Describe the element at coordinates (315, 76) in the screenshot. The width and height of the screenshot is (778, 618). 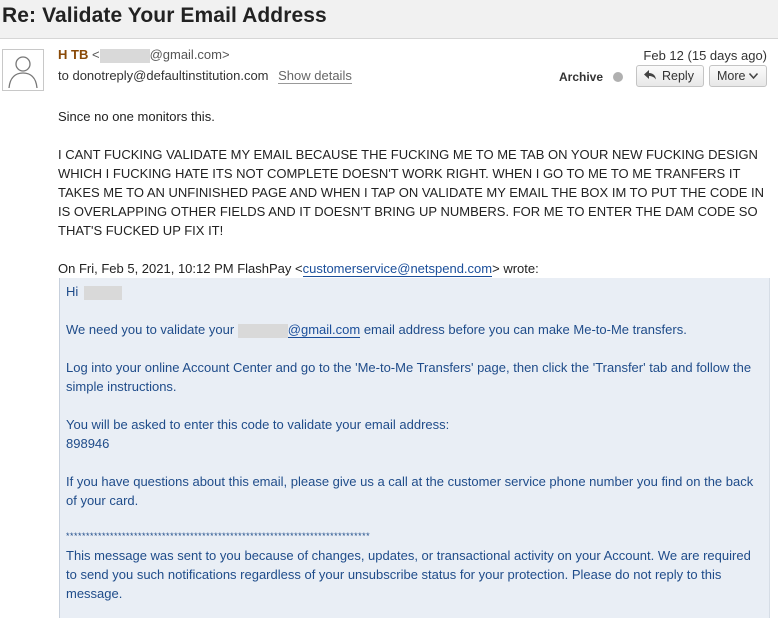
I see `show-details-link: Show details` at that location.